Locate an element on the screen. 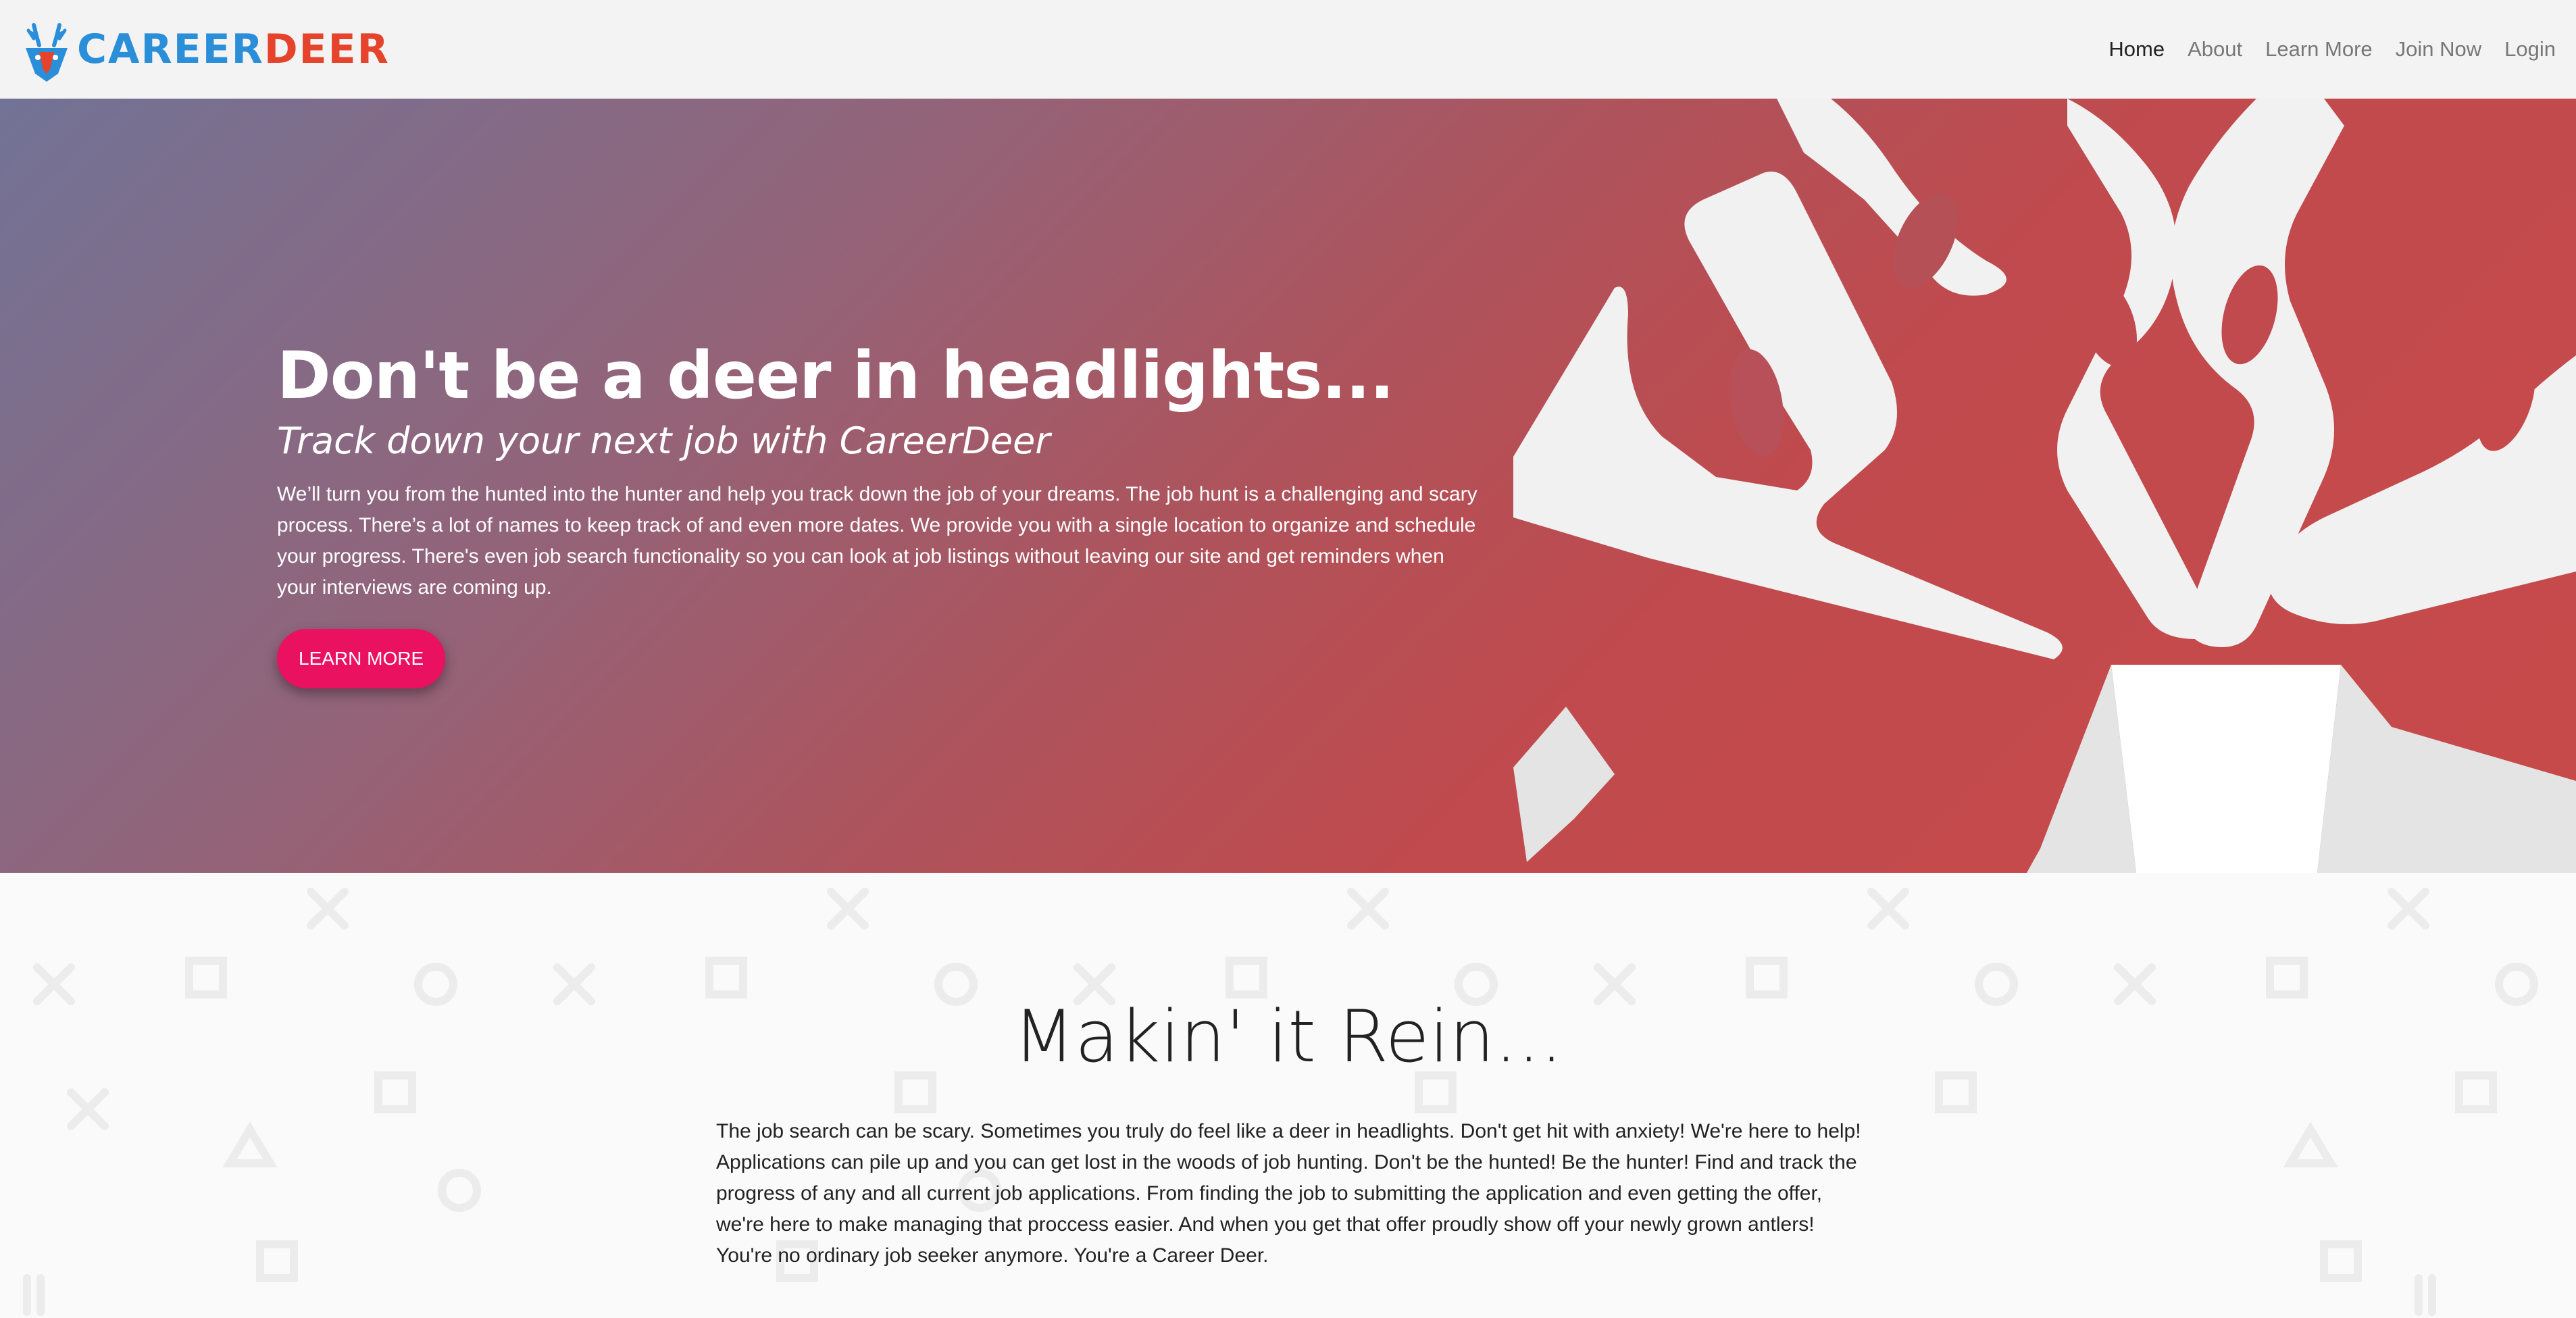 The width and height of the screenshot is (2576, 1318). nav-home-link: Home is located at coordinates (2136, 49).